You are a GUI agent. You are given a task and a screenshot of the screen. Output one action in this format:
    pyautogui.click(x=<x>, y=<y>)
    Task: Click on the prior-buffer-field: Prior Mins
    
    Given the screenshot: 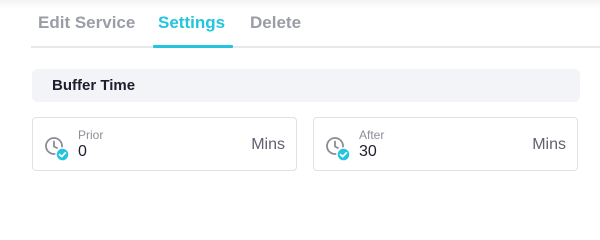 What is the action you would take?
    pyautogui.click(x=164, y=144)
    